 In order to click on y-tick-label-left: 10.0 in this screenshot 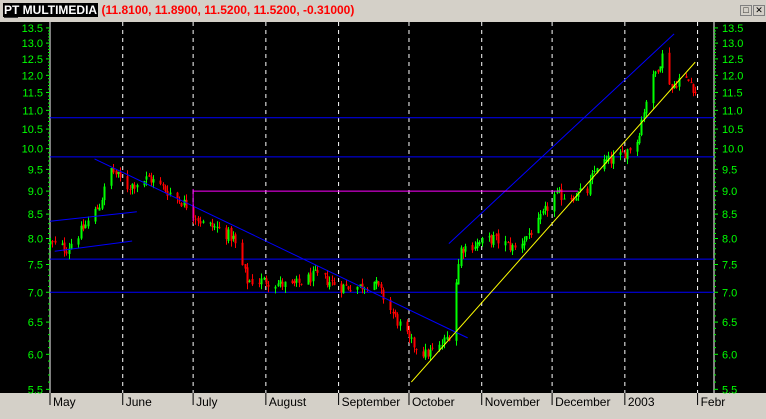, I will do `click(32, 150)`.